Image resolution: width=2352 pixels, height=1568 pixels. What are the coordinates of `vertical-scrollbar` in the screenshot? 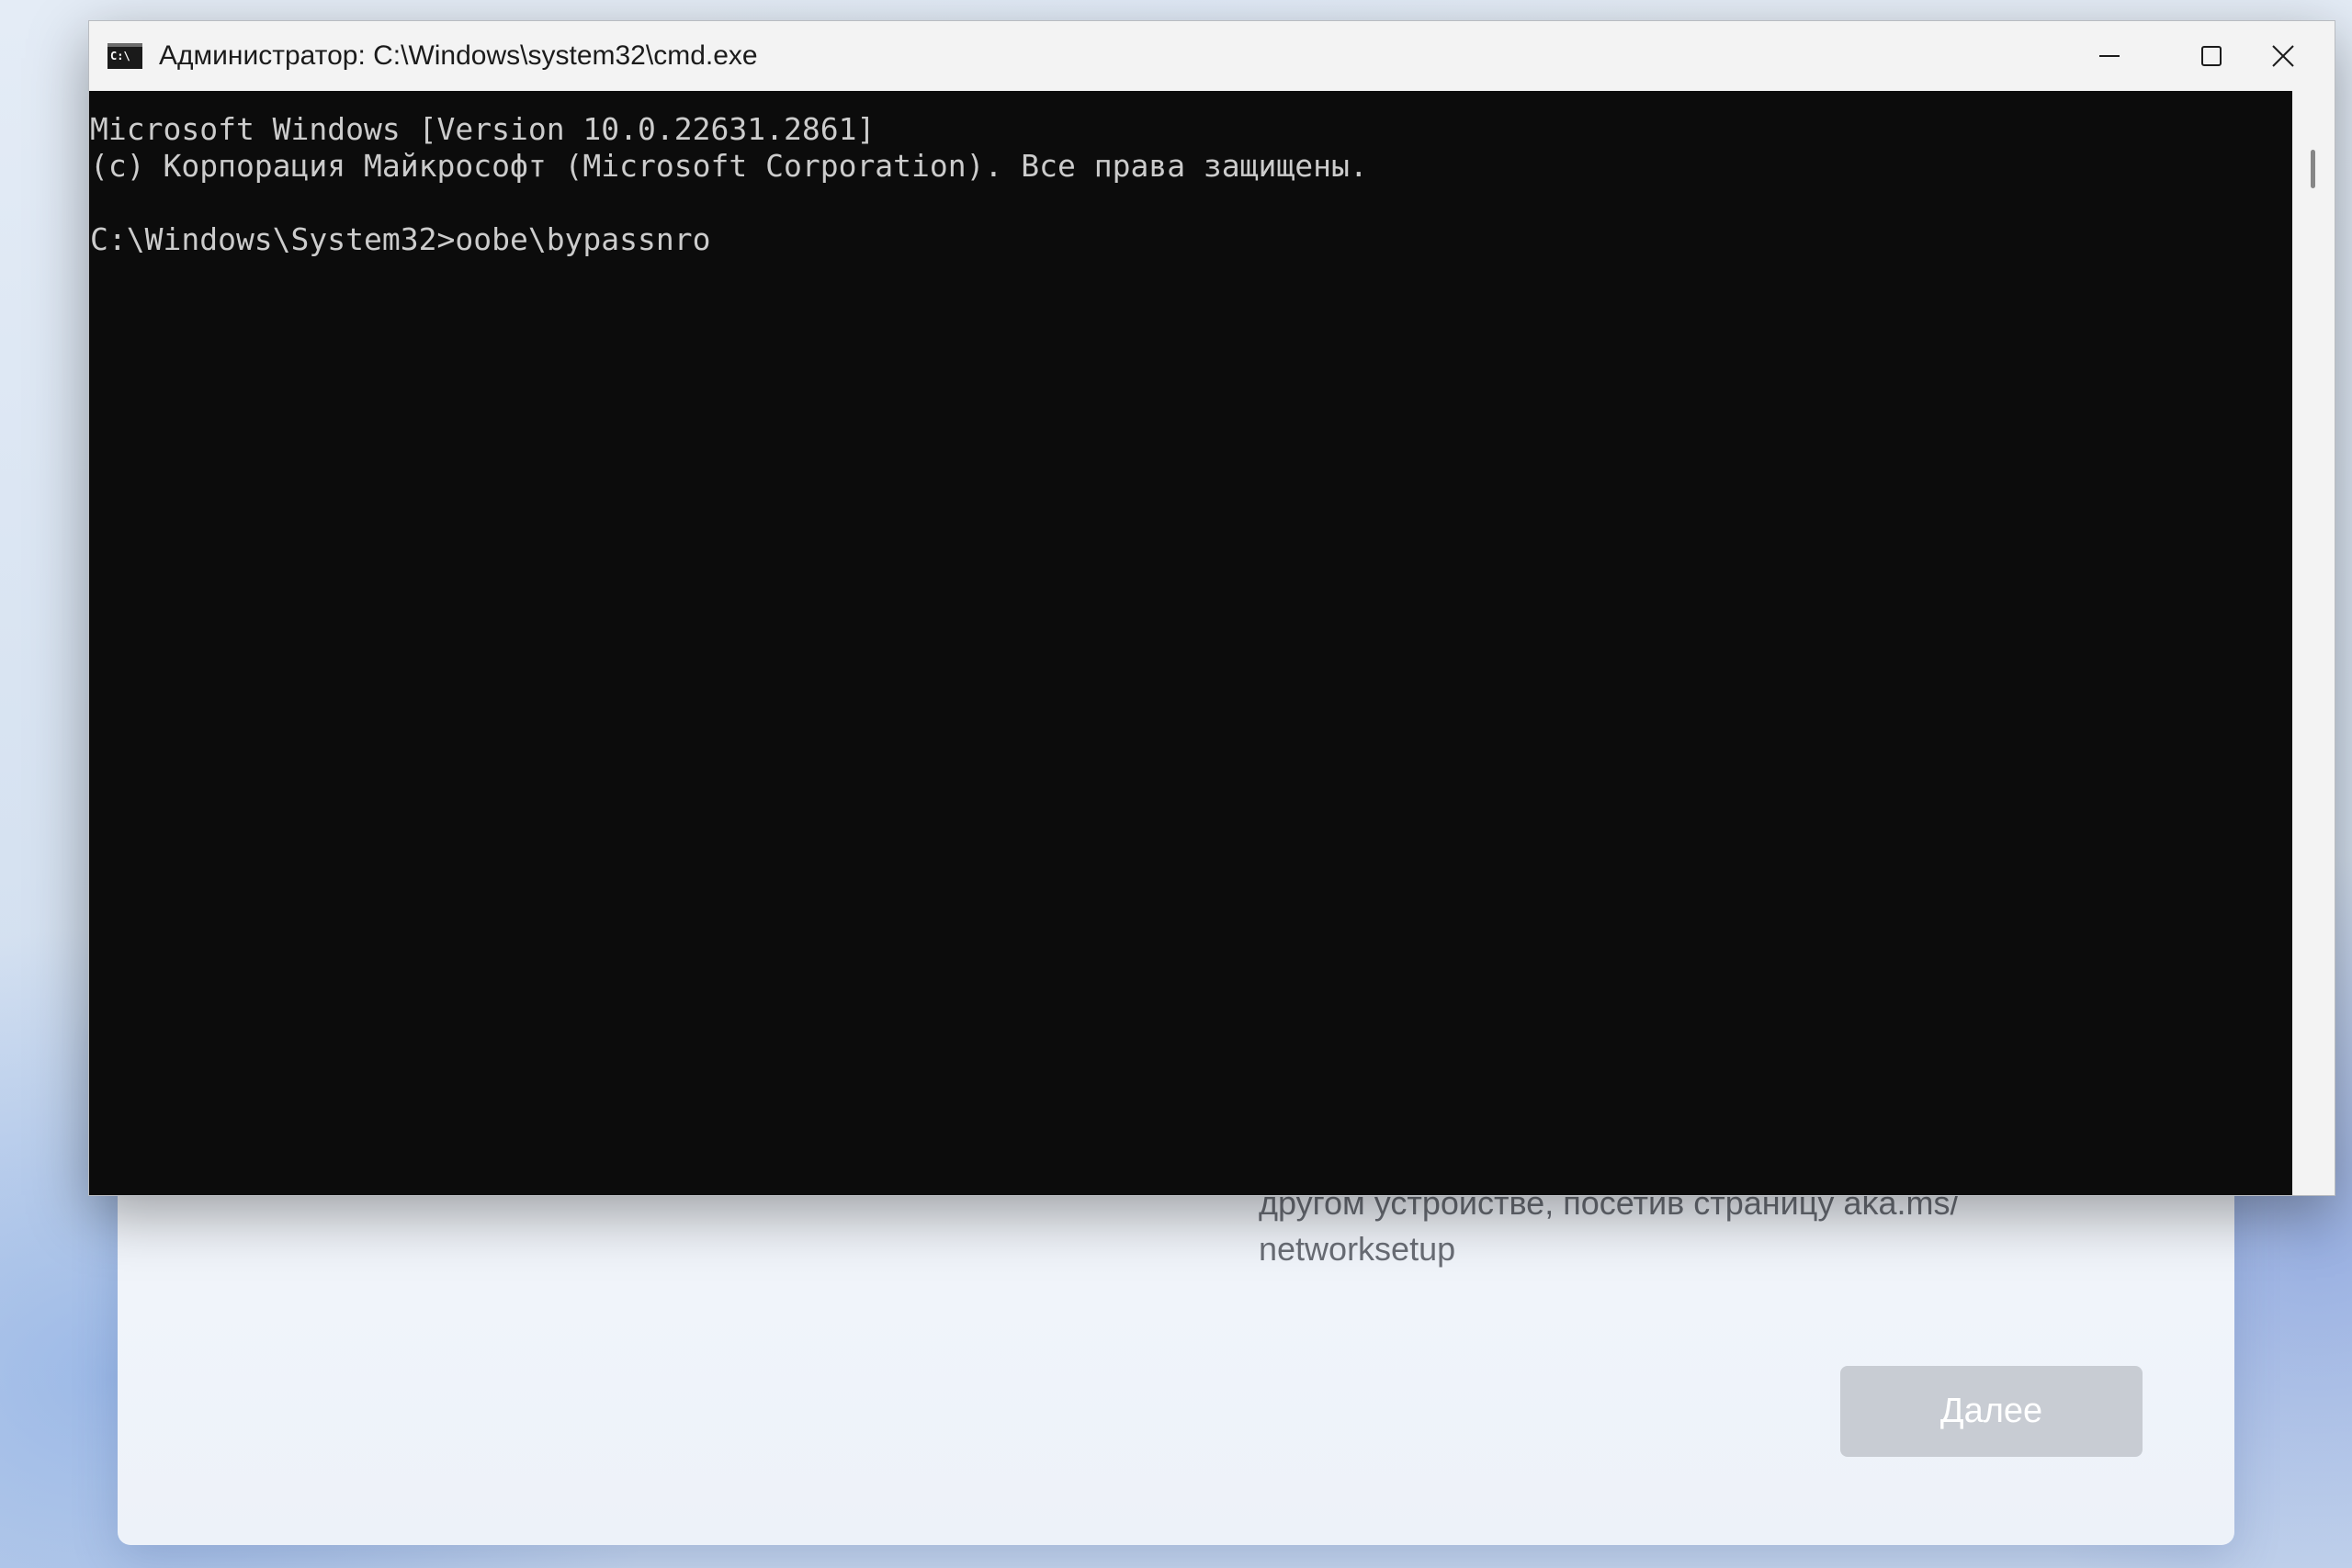 It's located at (2314, 643).